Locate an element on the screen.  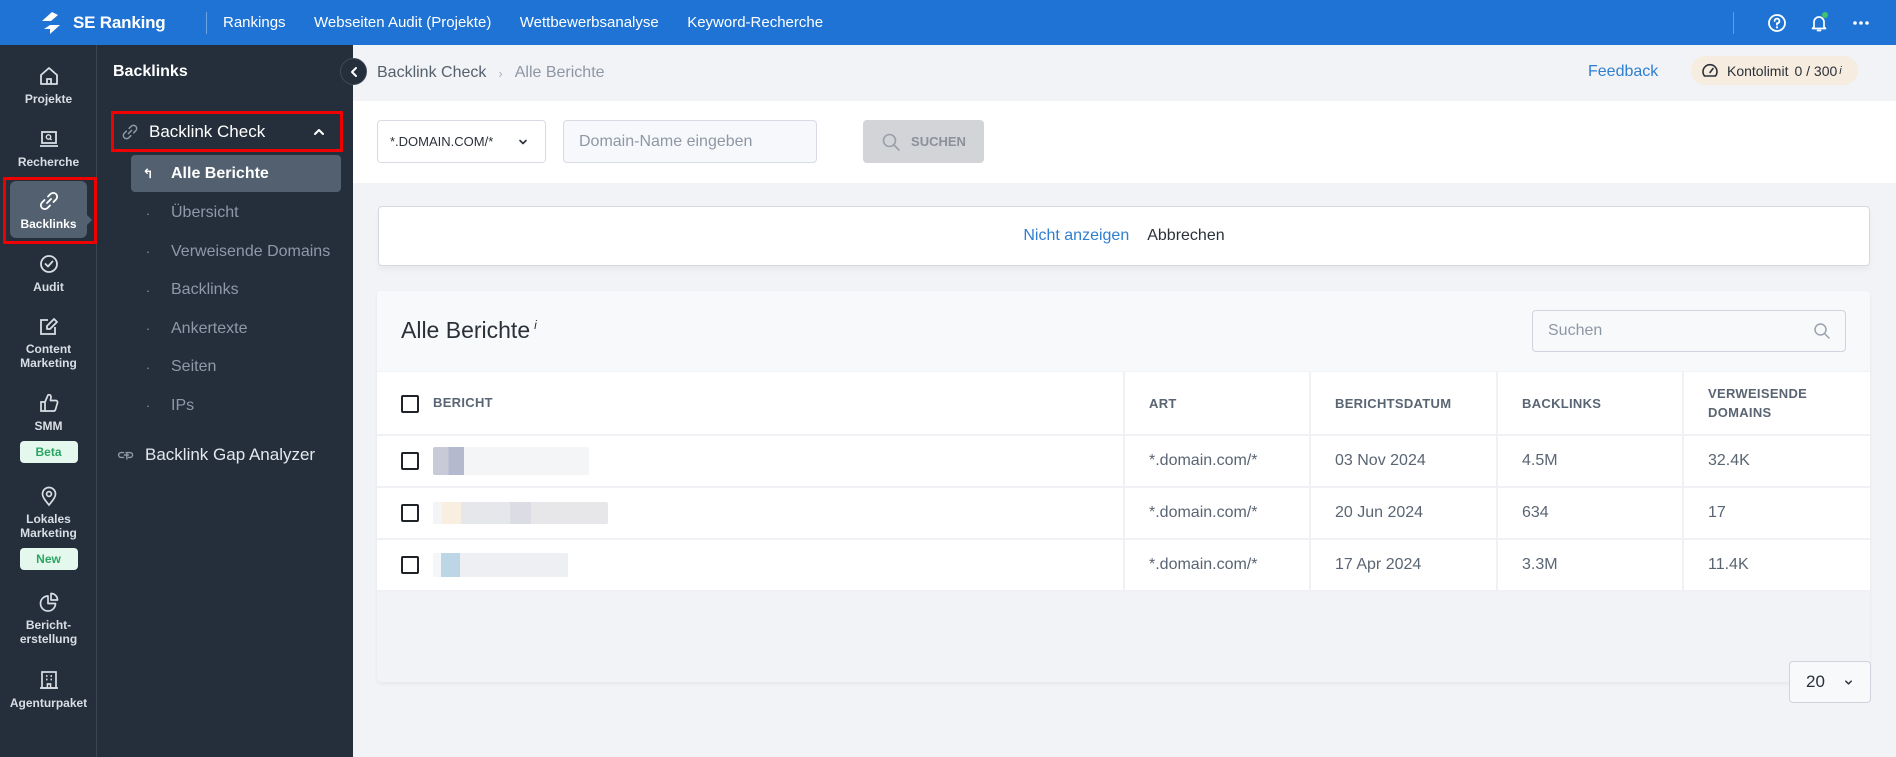
sidebar-item-projects: Projekte is located at coordinates (48, 85).